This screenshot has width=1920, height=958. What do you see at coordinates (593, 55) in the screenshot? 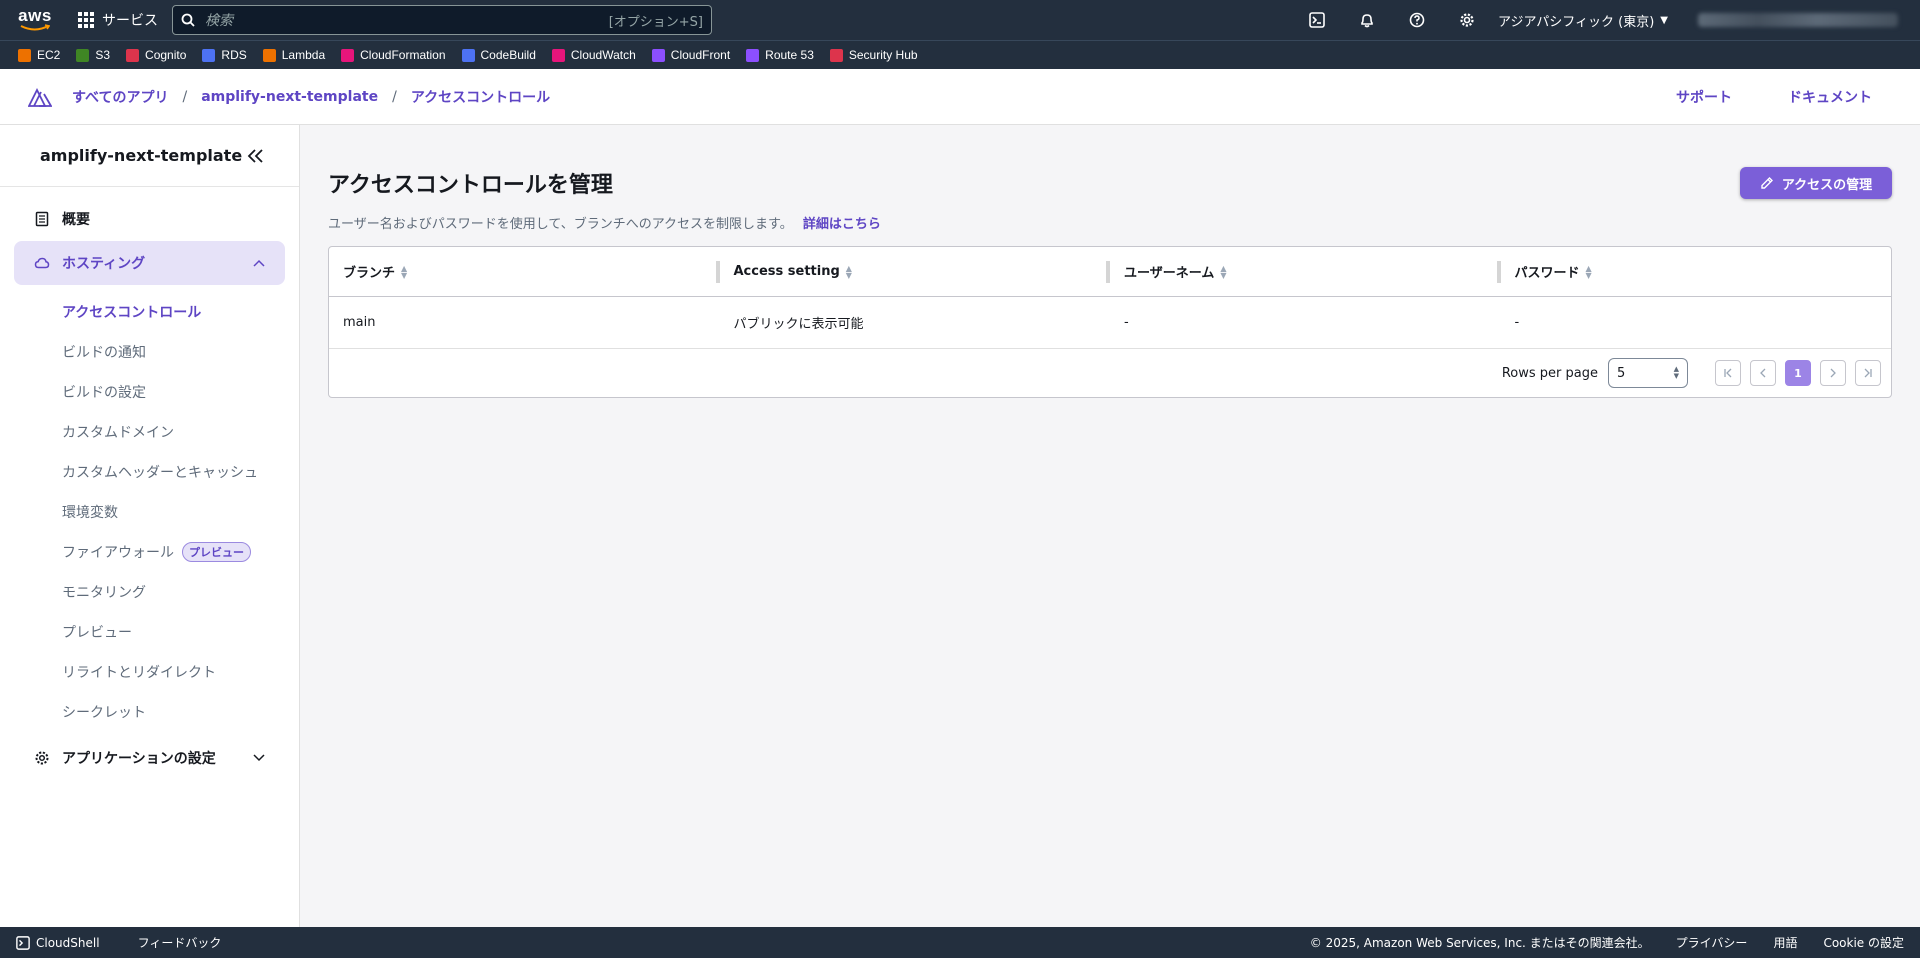
I see `favorite-item: CloudWatch` at bounding box center [593, 55].